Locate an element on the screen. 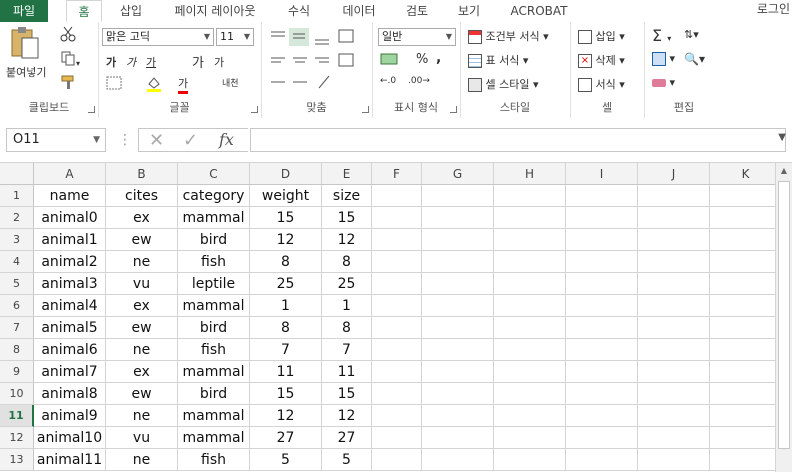 The width and height of the screenshot is (792, 472). font-color-button: 가 is located at coordinates (183, 84).